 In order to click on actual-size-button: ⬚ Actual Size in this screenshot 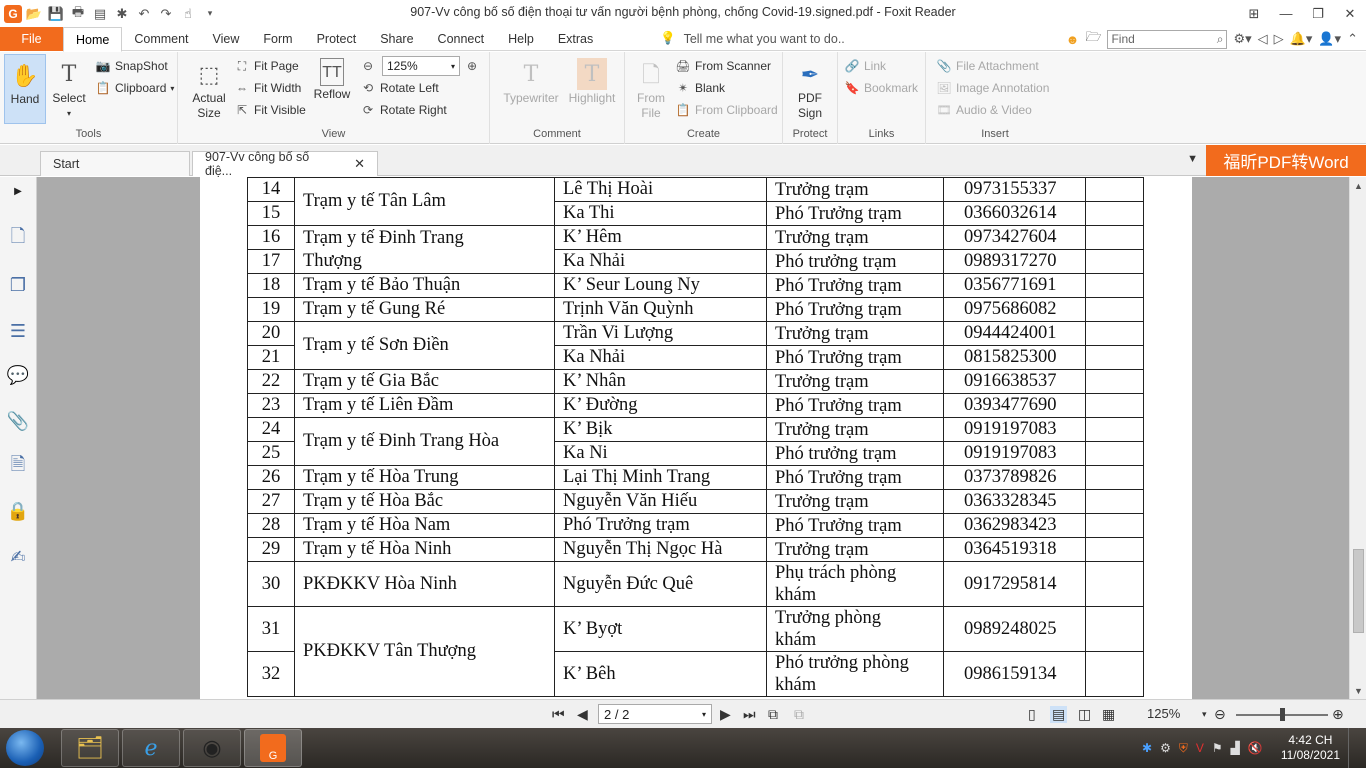, I will do `click(209, 89)`.